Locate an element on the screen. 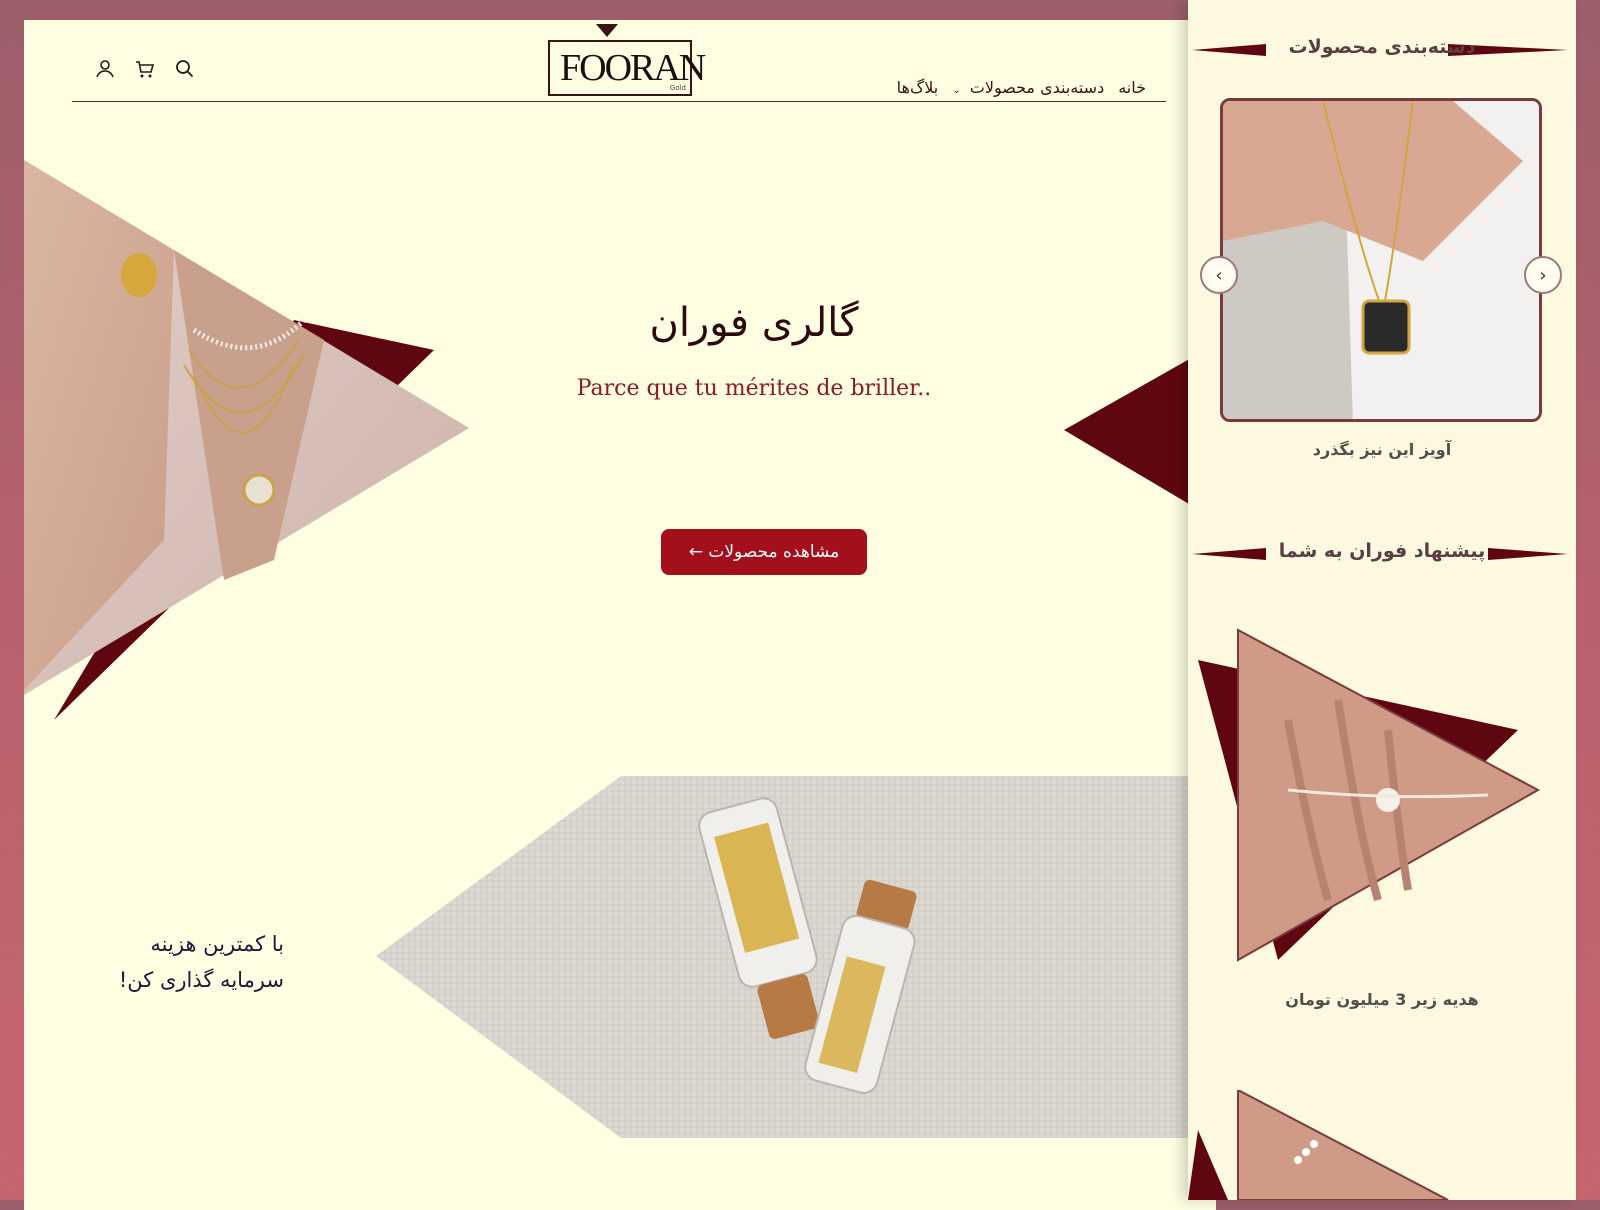 The width and height of the screenshot is (1600, 1210). suggestions-title: پیشنهاد فوران به شما is located at coordinates (1382, 551).